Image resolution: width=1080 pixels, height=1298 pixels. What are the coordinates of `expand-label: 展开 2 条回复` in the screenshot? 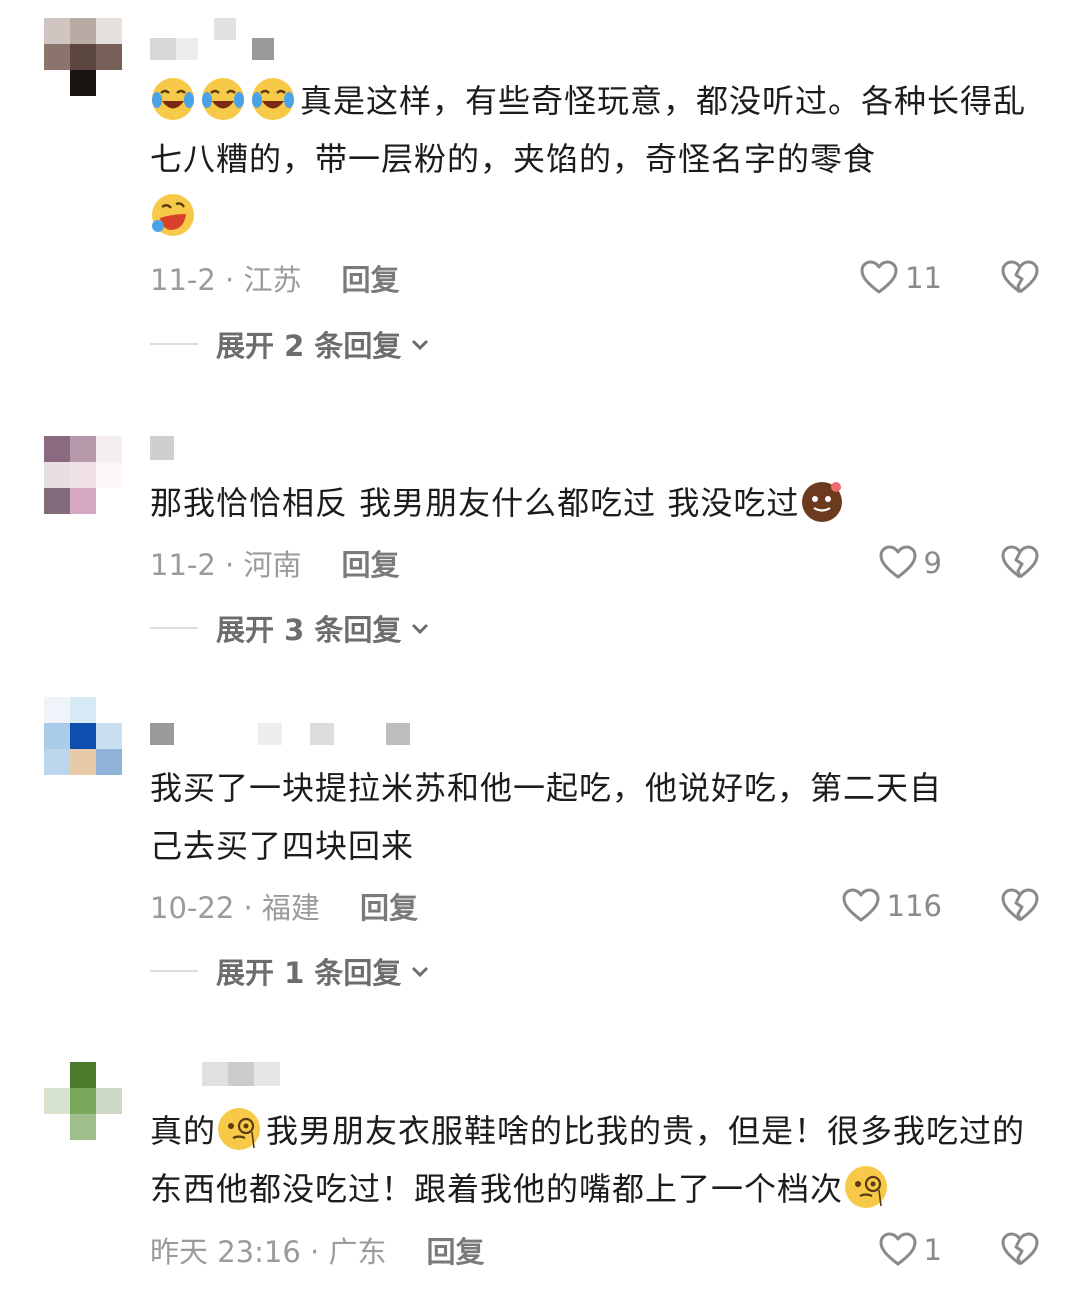 It's located at (309, 346).